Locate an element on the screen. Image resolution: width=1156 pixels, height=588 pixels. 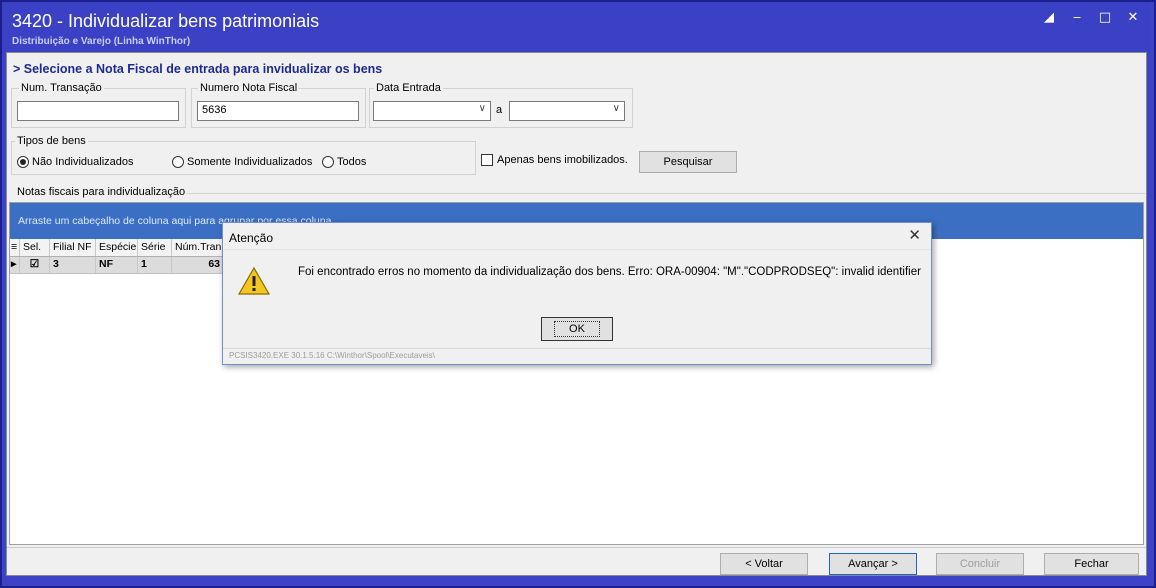
avancar-label: Avançar > is located at coordinates (873, 564).